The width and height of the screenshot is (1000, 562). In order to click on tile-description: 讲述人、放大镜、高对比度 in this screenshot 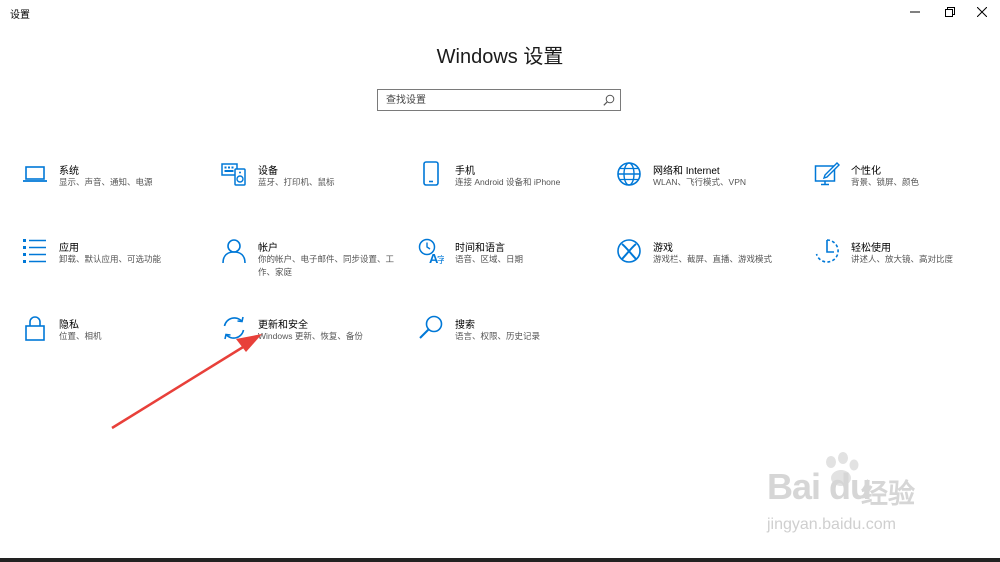, I will do `click(902, 259)`.